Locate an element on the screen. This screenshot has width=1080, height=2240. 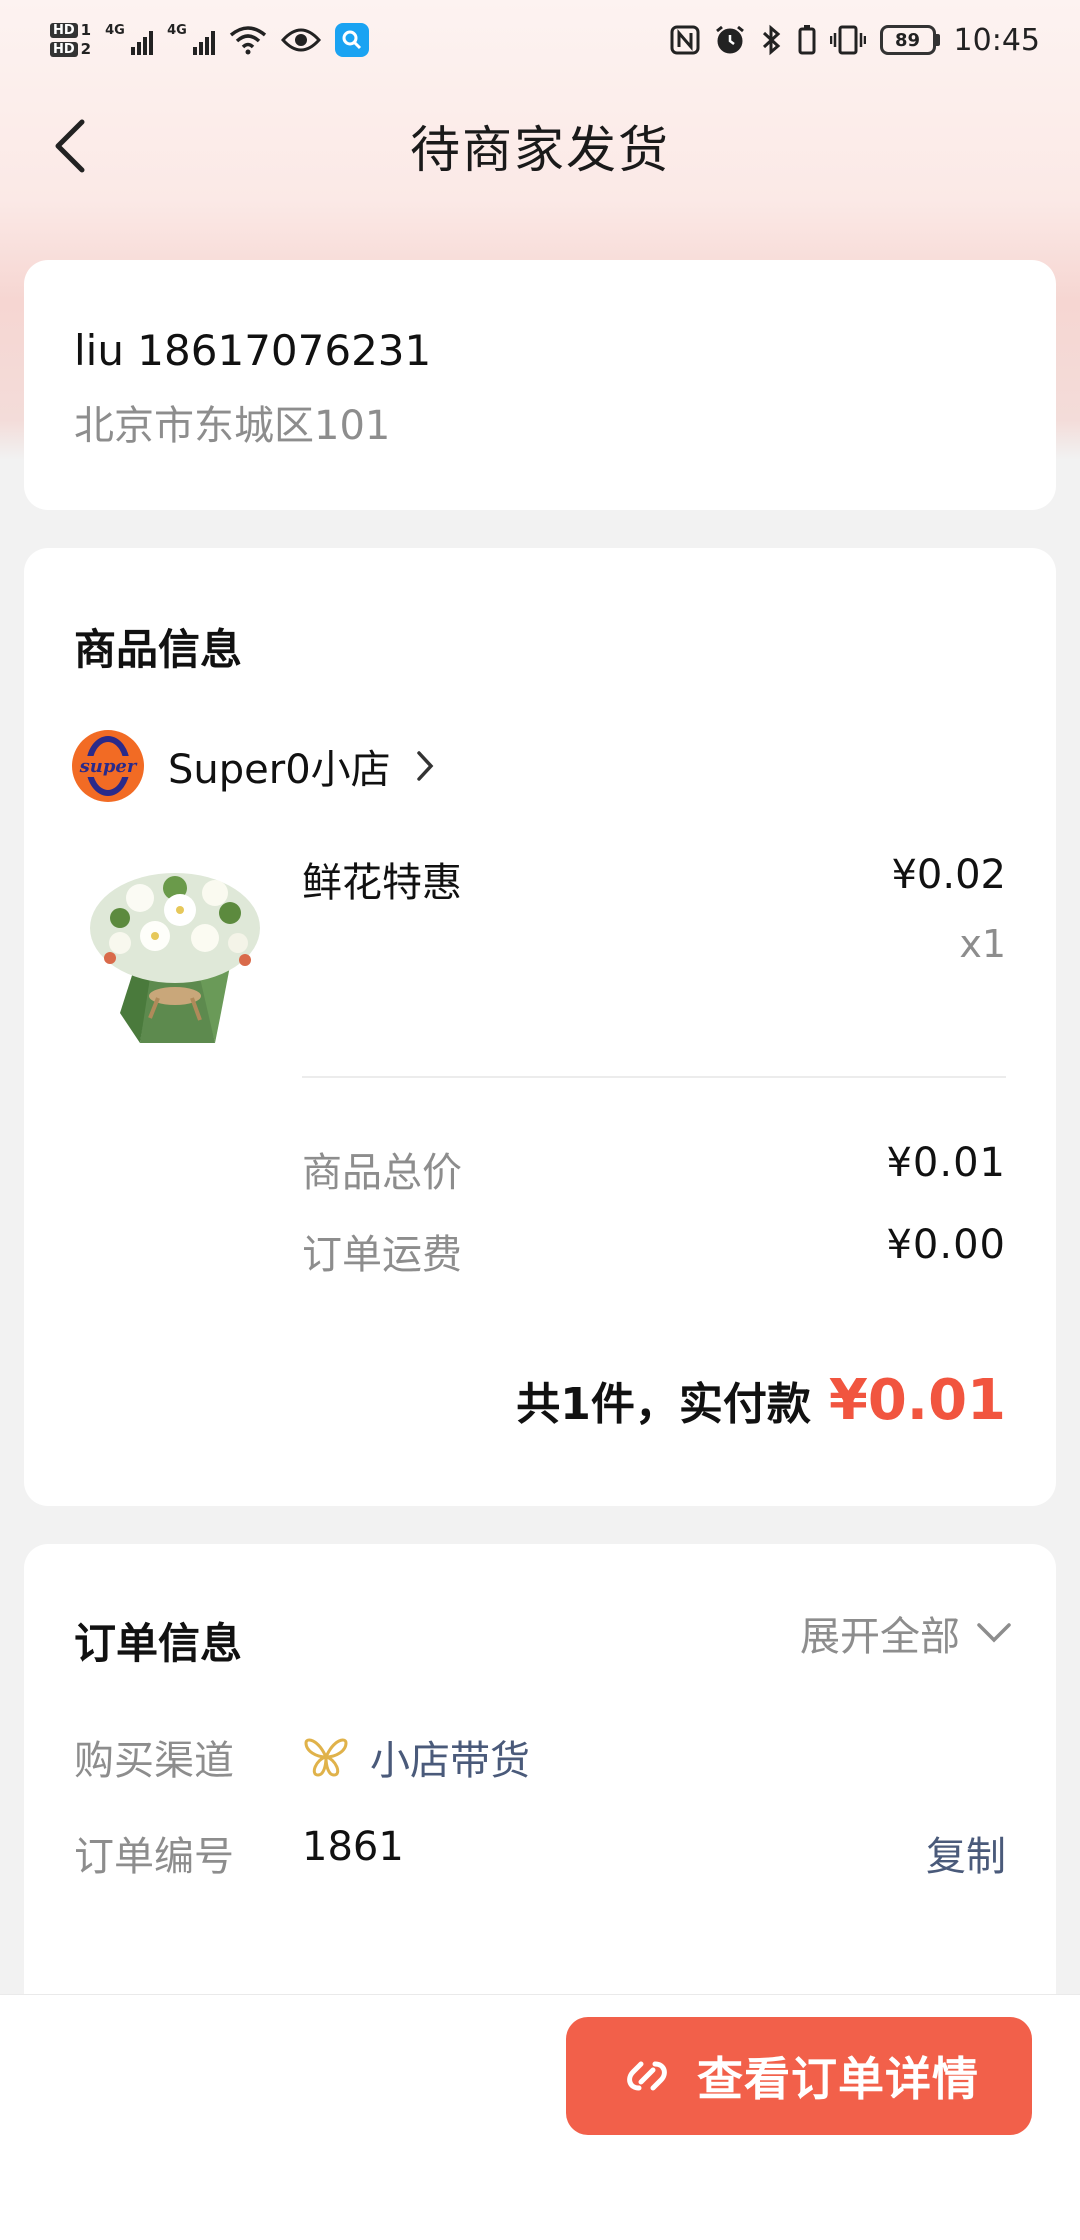
shop-logo: super is located at coordinates (108, 766).